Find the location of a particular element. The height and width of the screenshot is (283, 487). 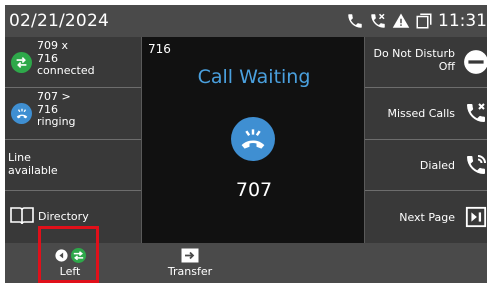

dnd-label-line2: Off is located at coordinates (446, 66).